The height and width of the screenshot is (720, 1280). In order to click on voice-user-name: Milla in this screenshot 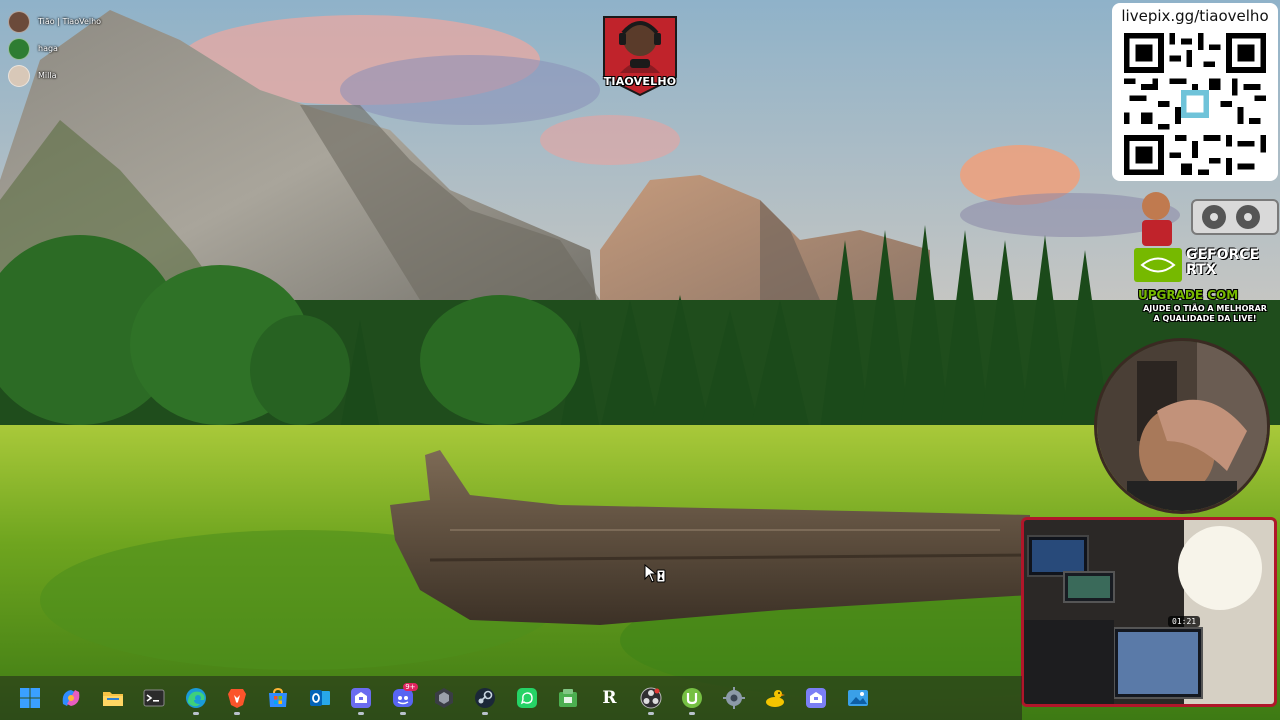, I will do `click(47, 75)`.